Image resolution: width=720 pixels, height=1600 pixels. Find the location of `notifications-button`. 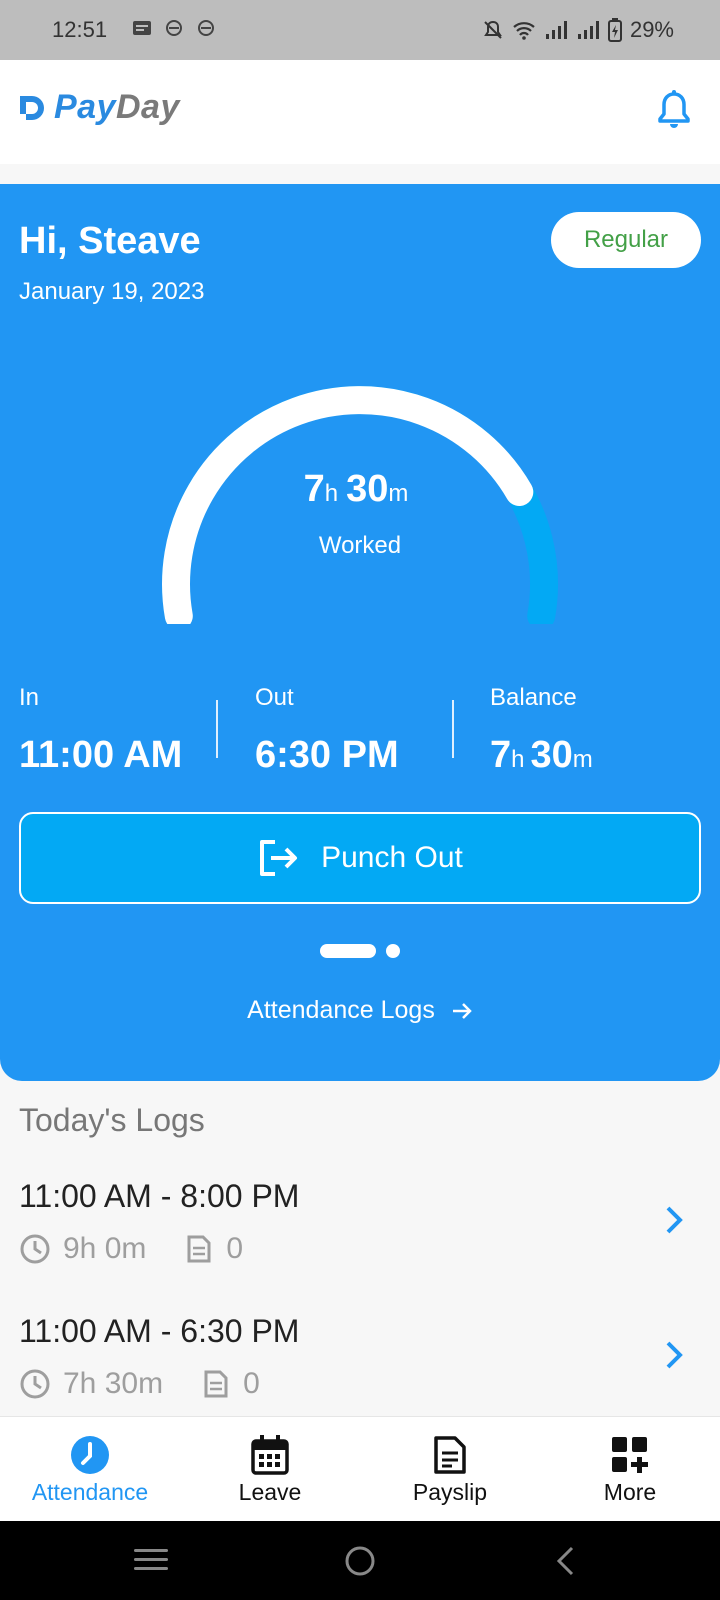

notifications-button is located at coordinates (674, 112).